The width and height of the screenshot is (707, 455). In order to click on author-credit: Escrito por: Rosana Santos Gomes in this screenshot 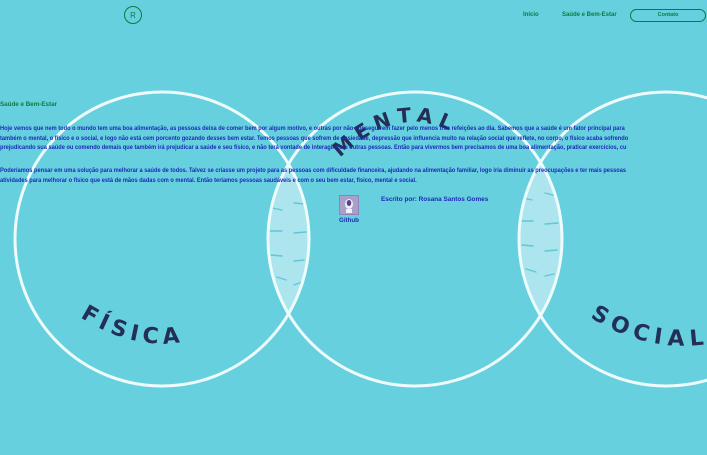, I will do `click(435, 199)`.